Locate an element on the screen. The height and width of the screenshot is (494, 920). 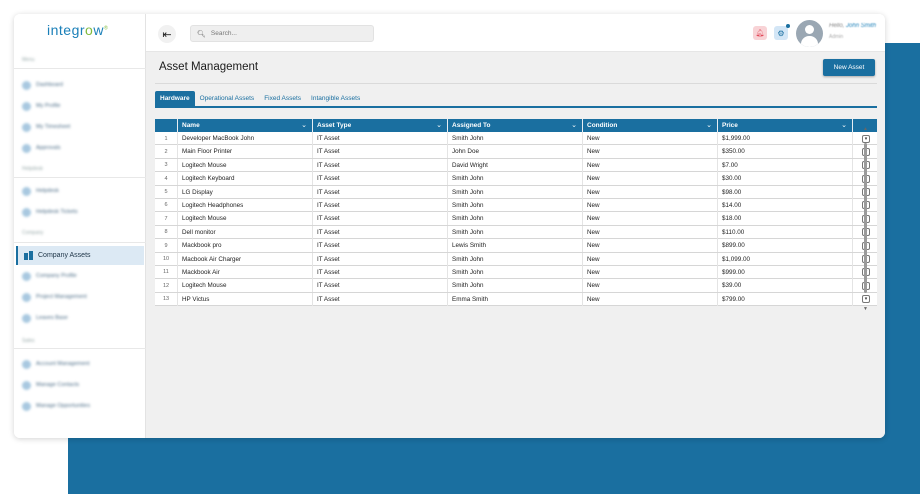
cell-price: $14.00 is located at coordinates (785, 205).